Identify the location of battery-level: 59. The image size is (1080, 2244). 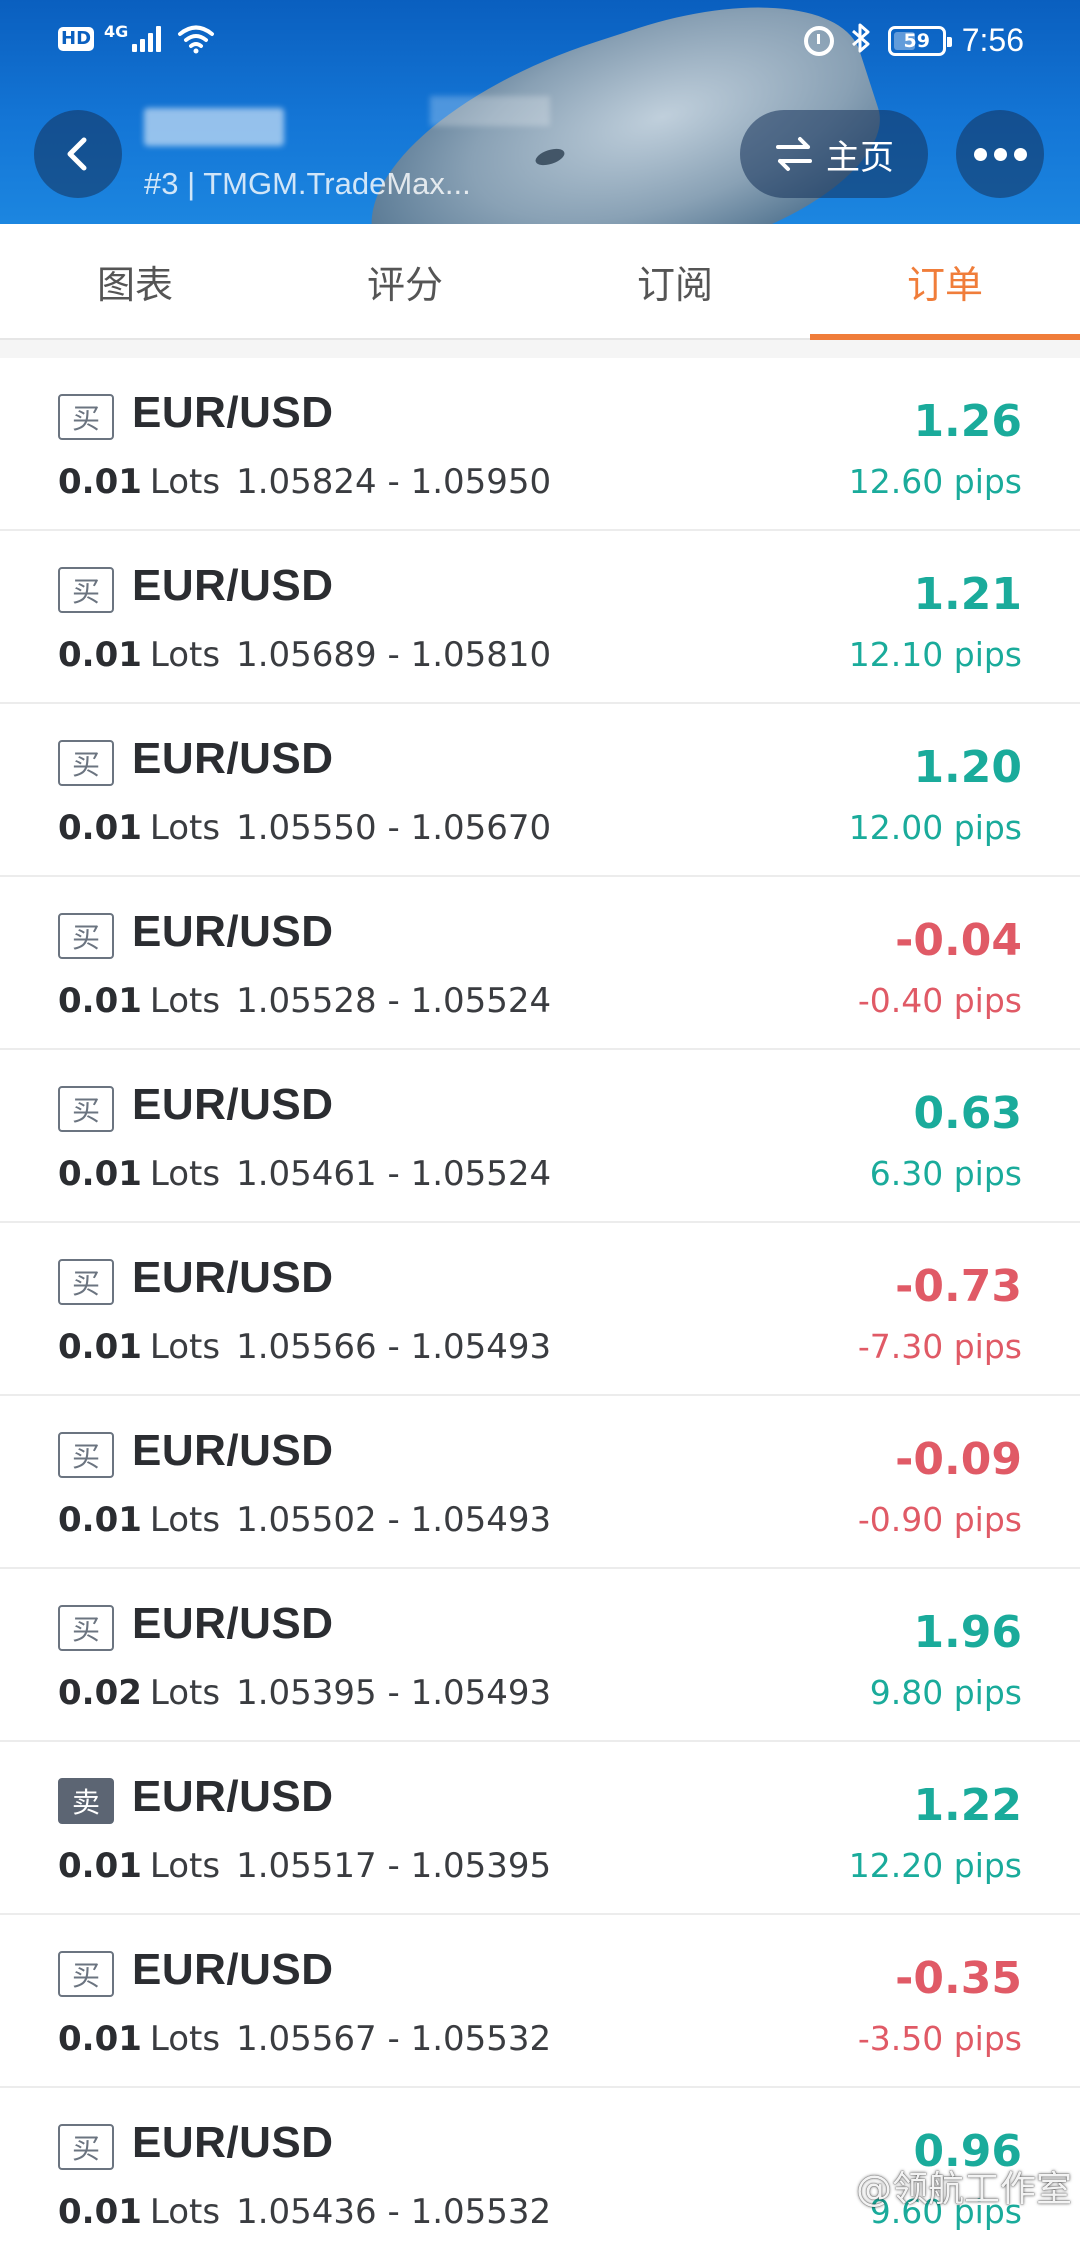
(916, 40).